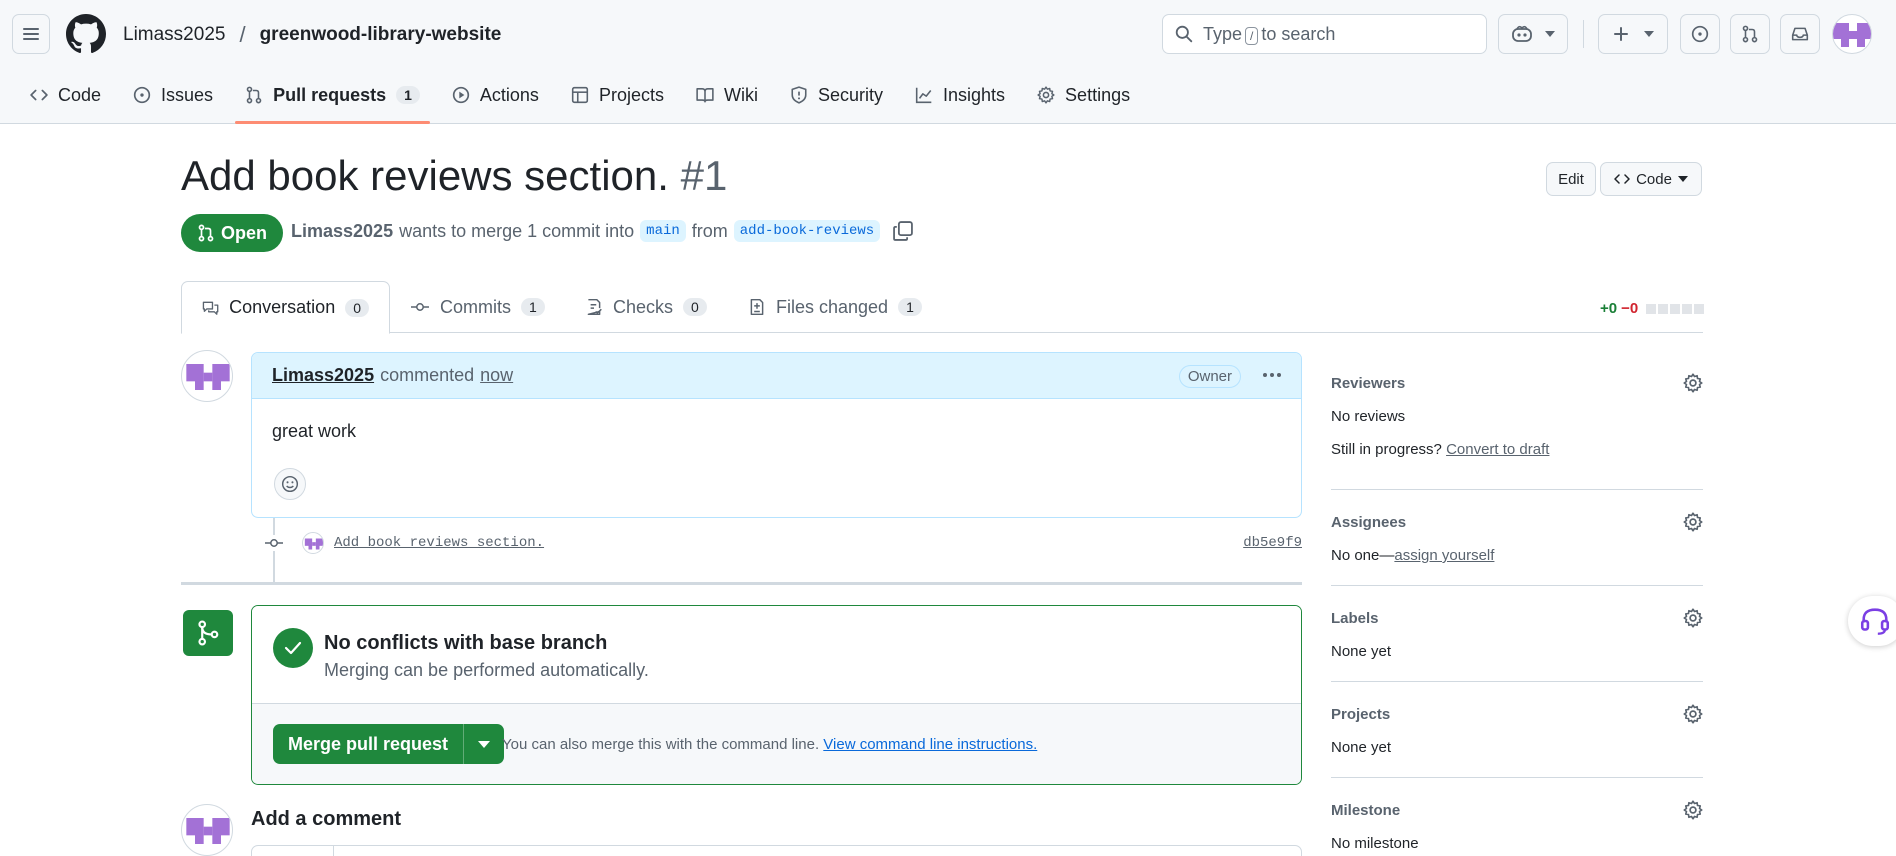  I want to click on tab-label: Insights, so click(974, 94).